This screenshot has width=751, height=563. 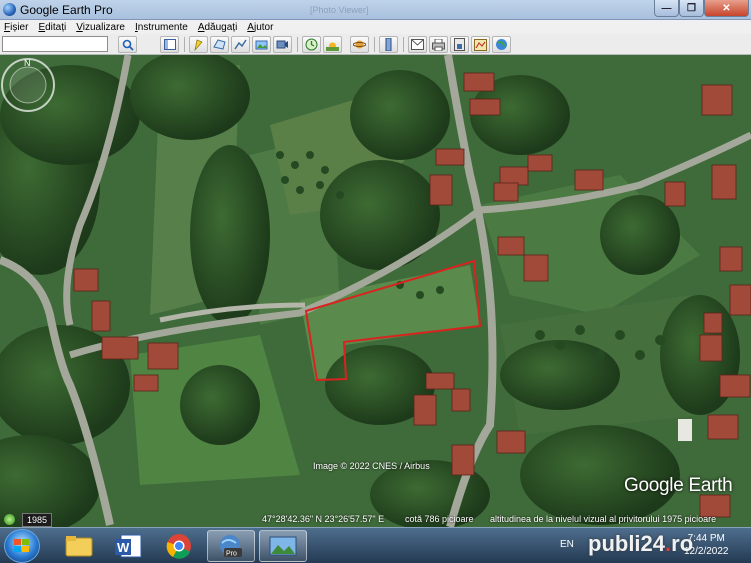 I want to click on windows-logo-icon, so click(x=21, y=545).